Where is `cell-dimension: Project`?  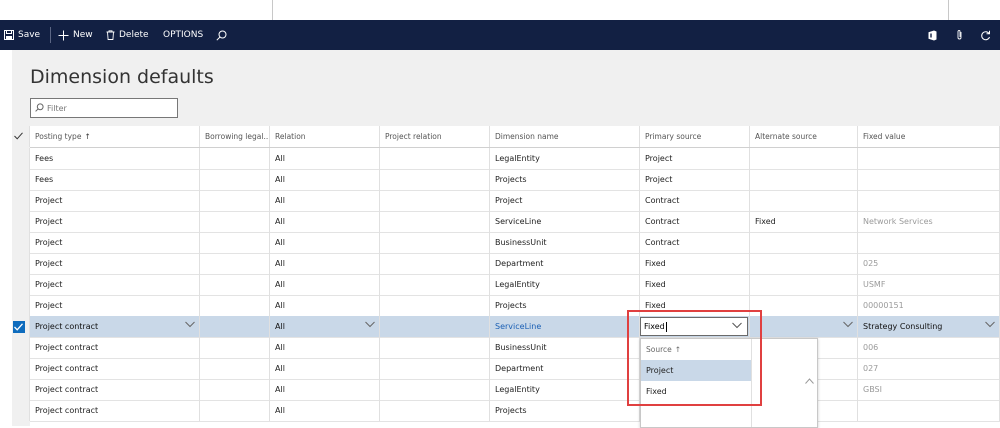 cell-dimension: Project is located at coordinates (565, 200).